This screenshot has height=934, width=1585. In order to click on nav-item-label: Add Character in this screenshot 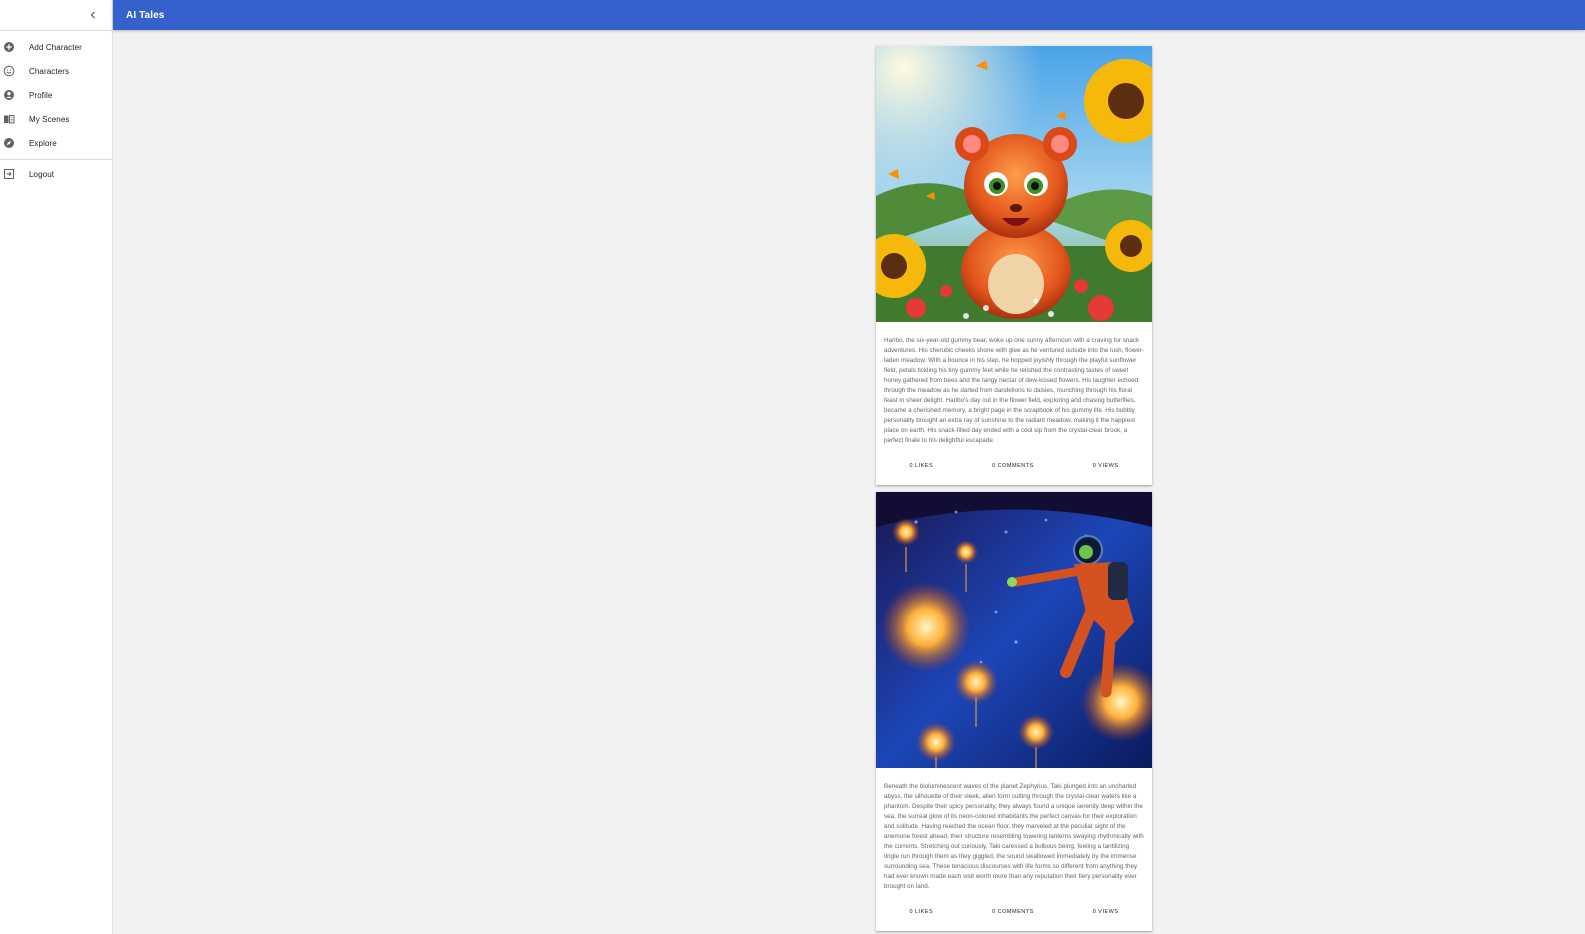, I will do `click(55, 47)`.